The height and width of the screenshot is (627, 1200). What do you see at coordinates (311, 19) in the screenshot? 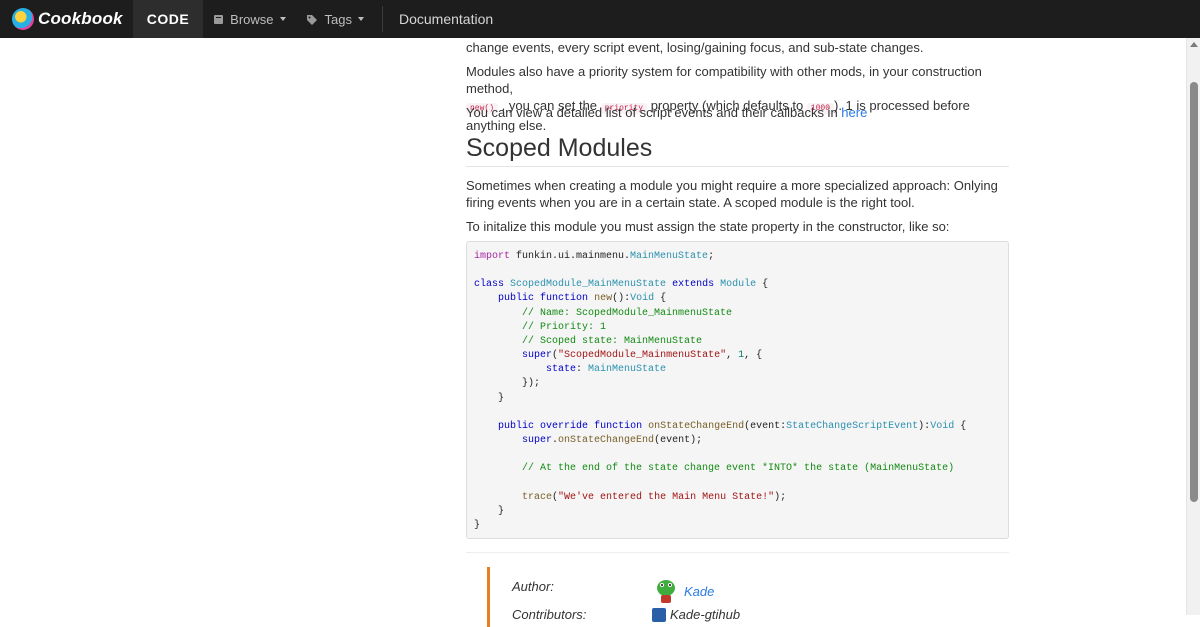
I see `tags-icon` at bounding box center [311, 19].